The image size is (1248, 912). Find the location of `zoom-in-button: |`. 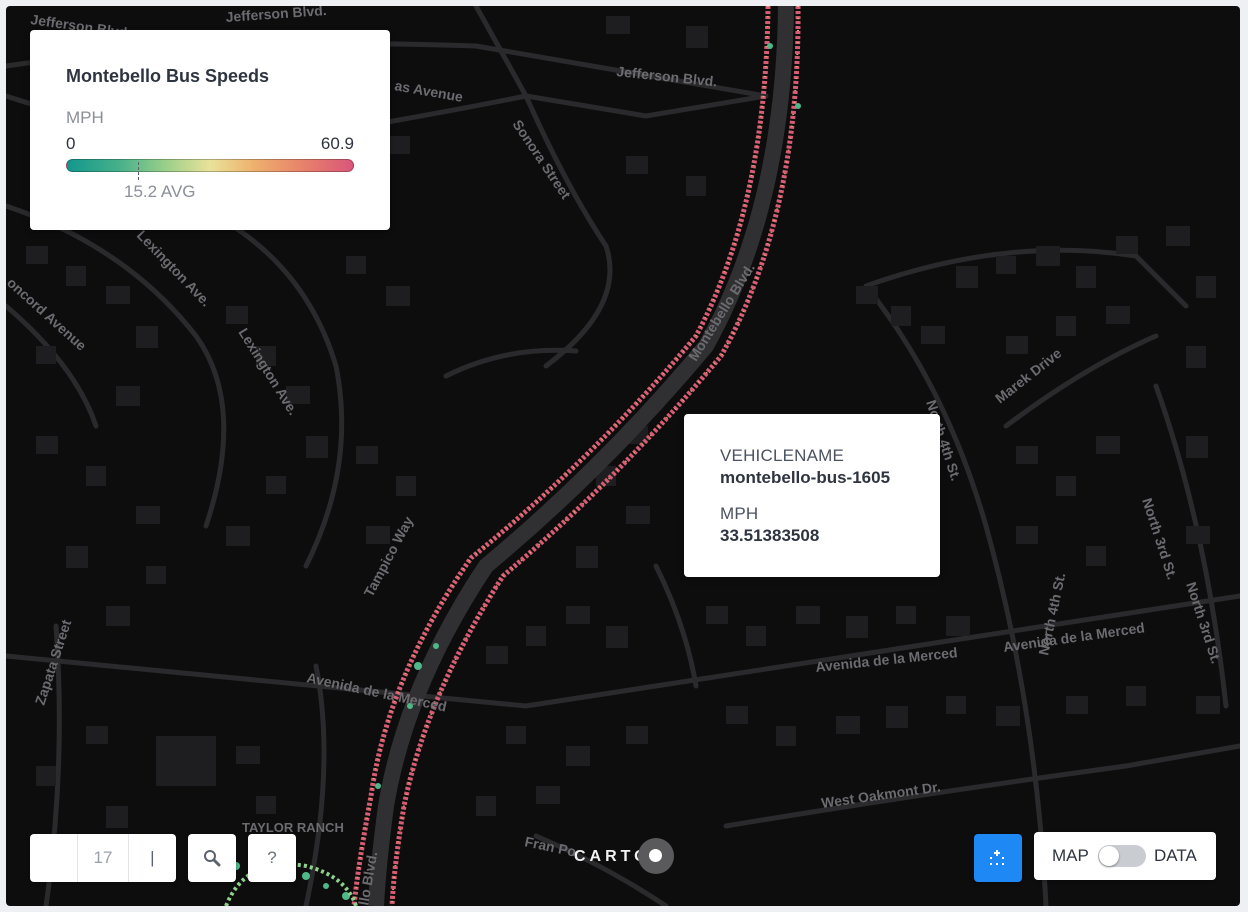

zoom-in-button: | is located at coordinates (152, 858).